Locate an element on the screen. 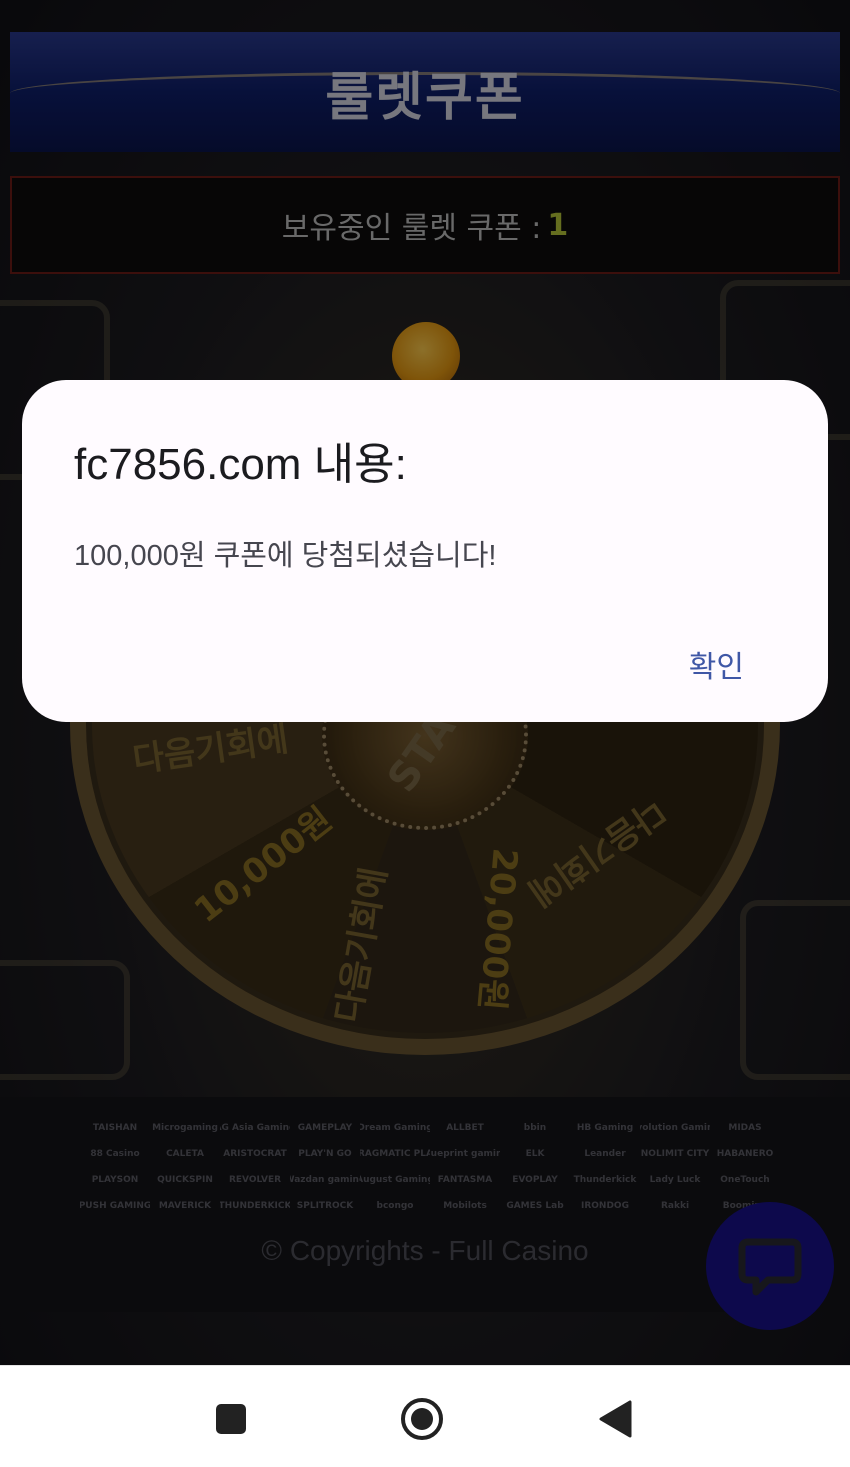 The width and height of the screenshot is (850, 1467). android-navigation-bar is located at coordinates (425, 1416).